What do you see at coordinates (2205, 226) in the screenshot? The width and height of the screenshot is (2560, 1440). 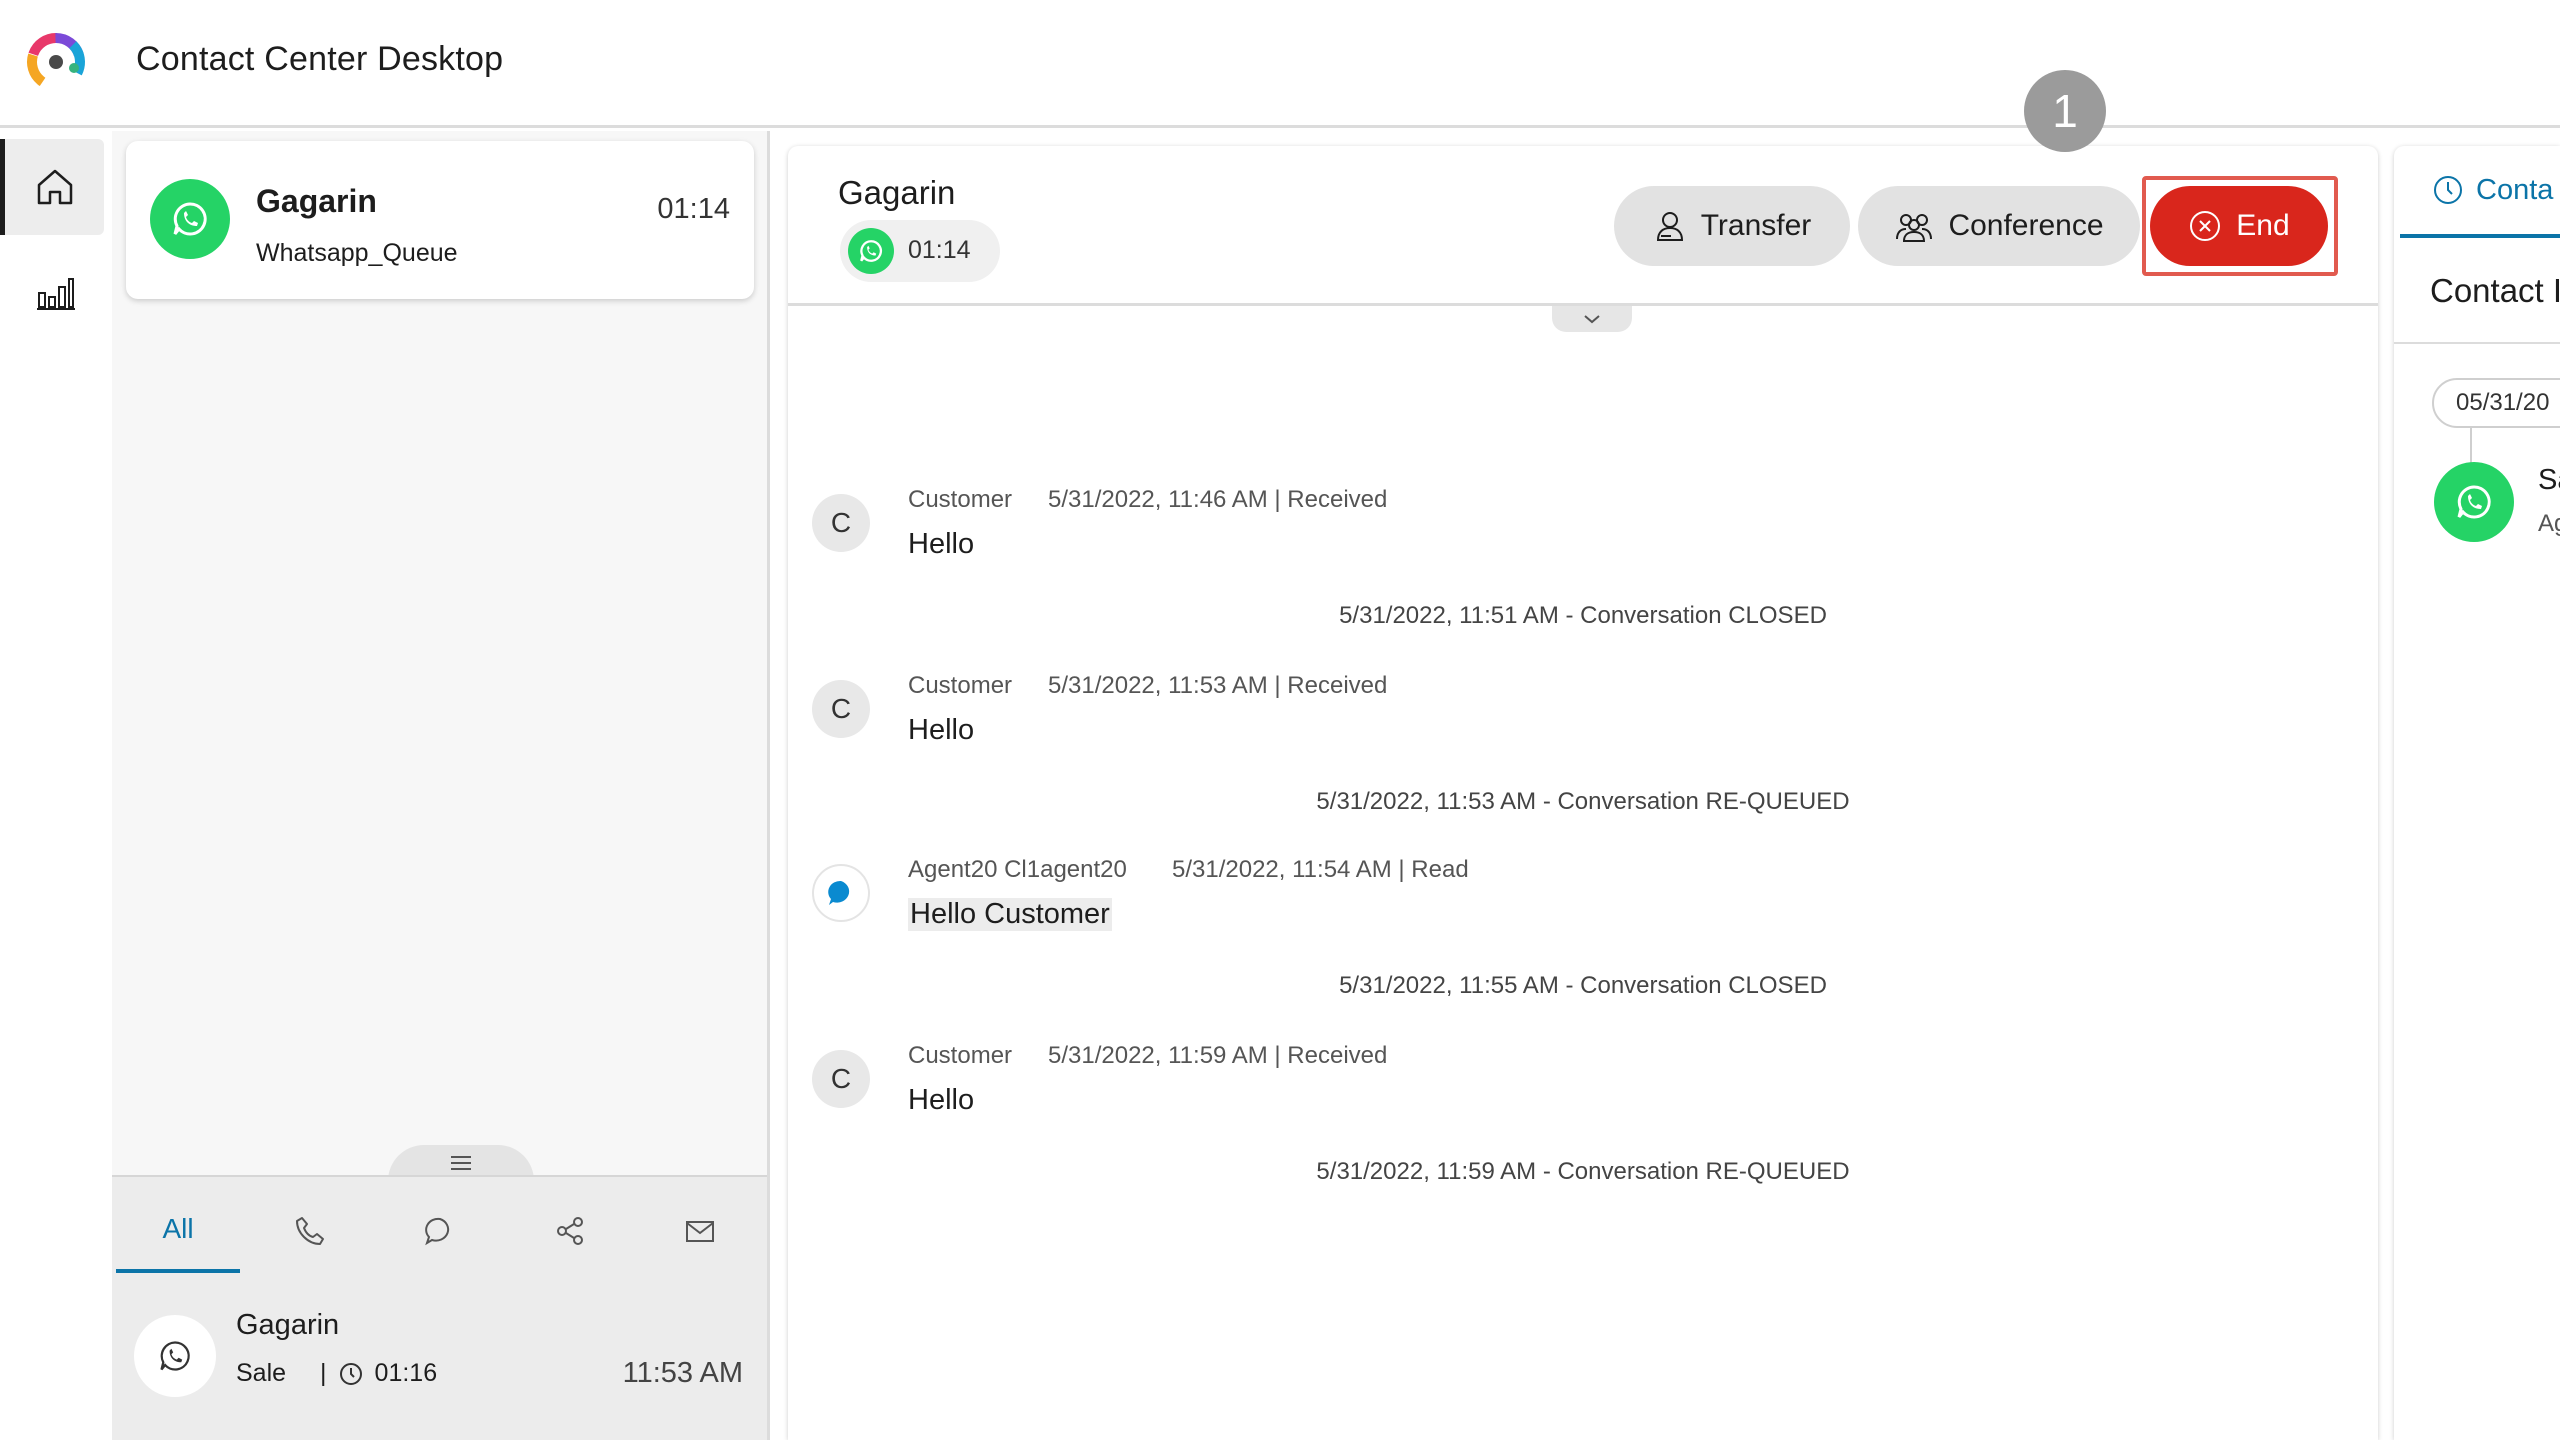 I see `close-circle-icon` at bounding box center [2205, 226].